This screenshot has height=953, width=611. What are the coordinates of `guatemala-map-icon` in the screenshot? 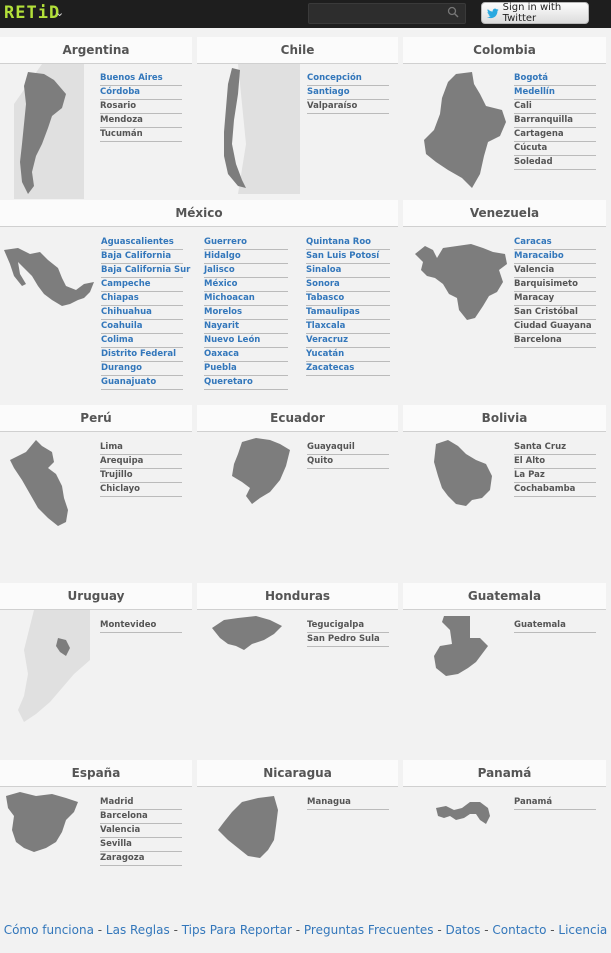 It's located at (463, 647).